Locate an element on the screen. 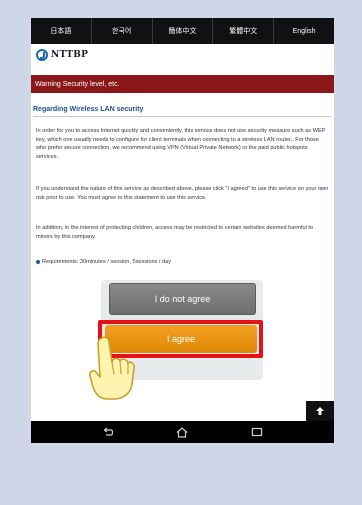 Image resolution: width=362 pixels, height=505 pixels. lang-tab-english: English is located at coordinates (304, 31).